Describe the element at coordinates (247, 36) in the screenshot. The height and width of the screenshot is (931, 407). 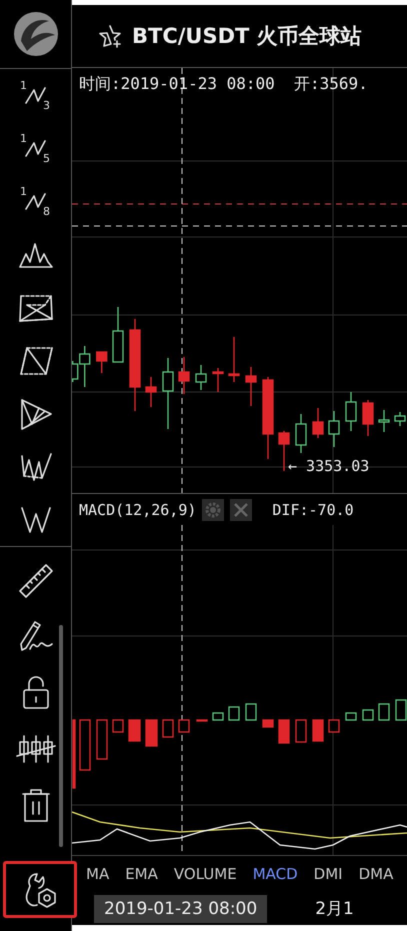
I see `pair-title: BTC/USDT 火币全球站` at that location.